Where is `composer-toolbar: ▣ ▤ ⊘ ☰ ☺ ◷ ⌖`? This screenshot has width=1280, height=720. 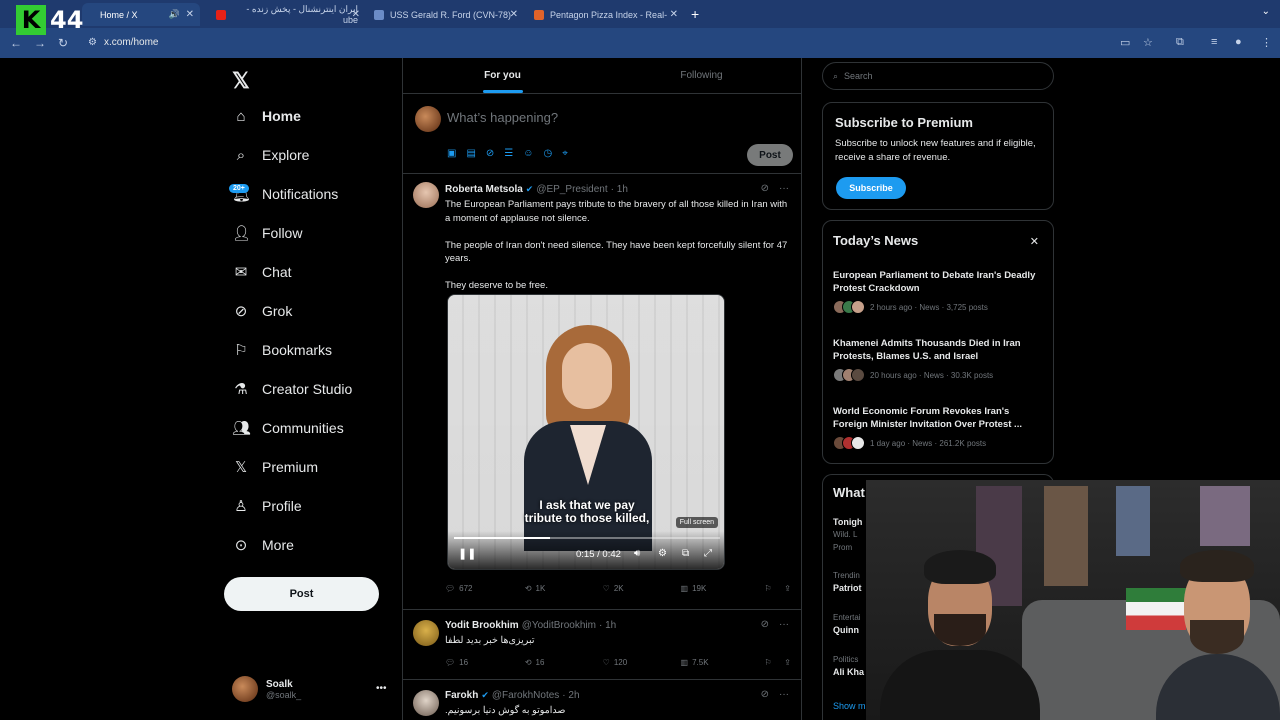
composer-toolbar: ▣ ▤ ⊘ ☰ ☺ ◷ ⌖ is located at coordinates (507, 153).